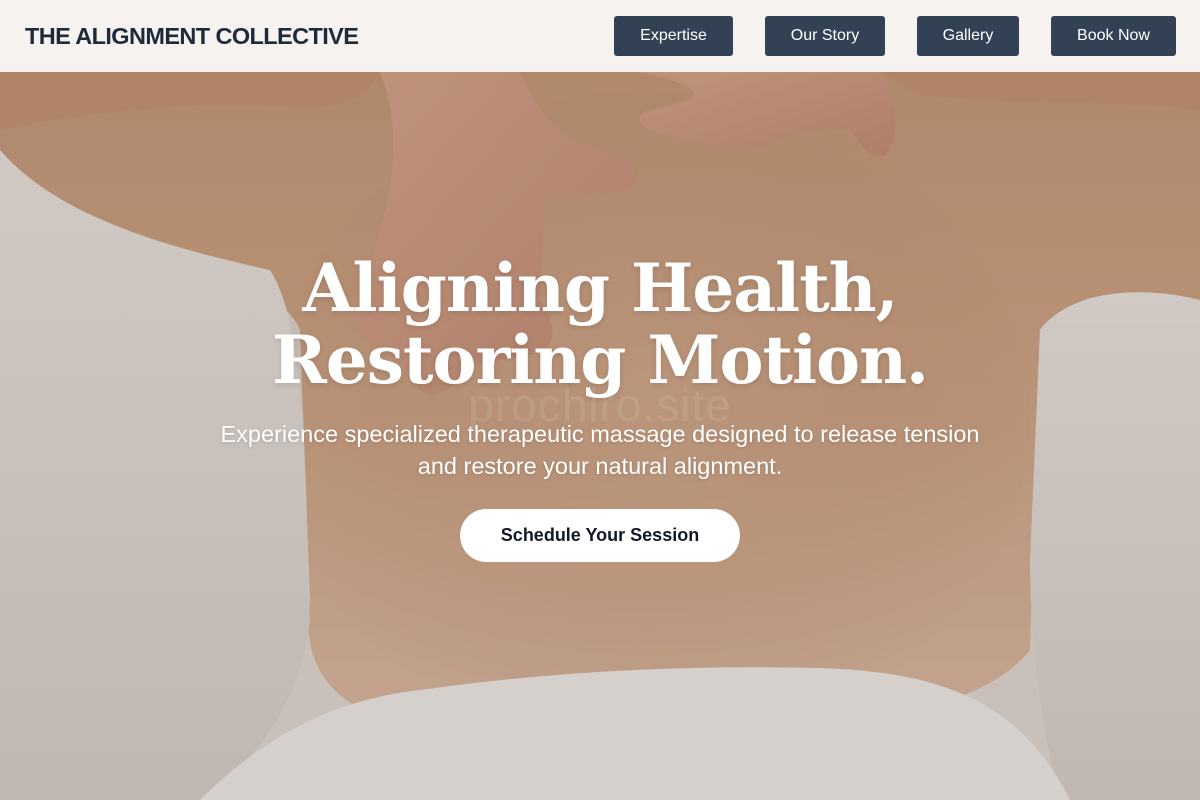 This screenshot has width=1200, height=800. I want to click on nav-gallery-button: Gallery, so click(968, 36).